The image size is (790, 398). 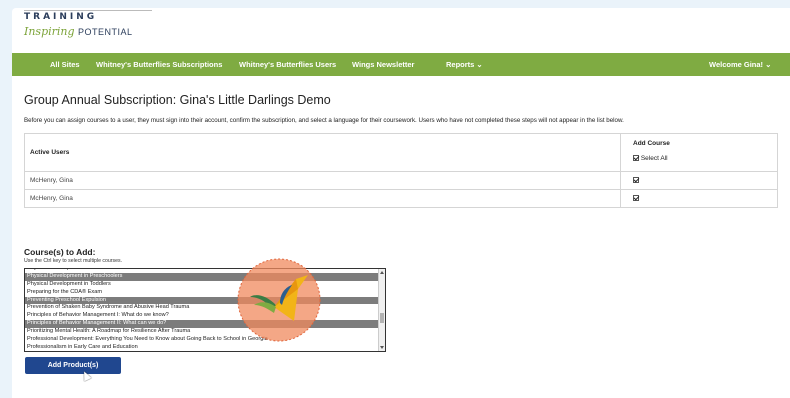 I want to click on select-all-checkbox, so click(x=636, y=158).